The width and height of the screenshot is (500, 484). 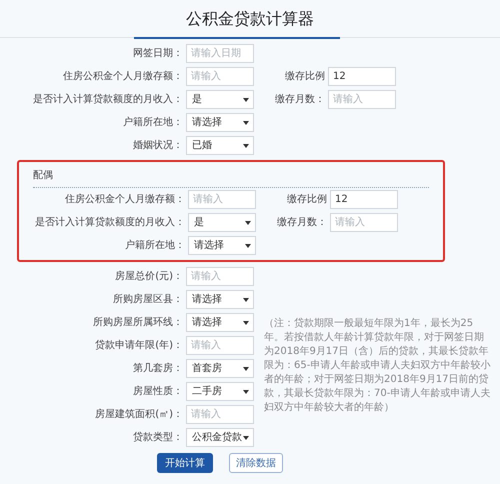 I want to click on select-field: 公积金贷款, so click(x=220, y=437).